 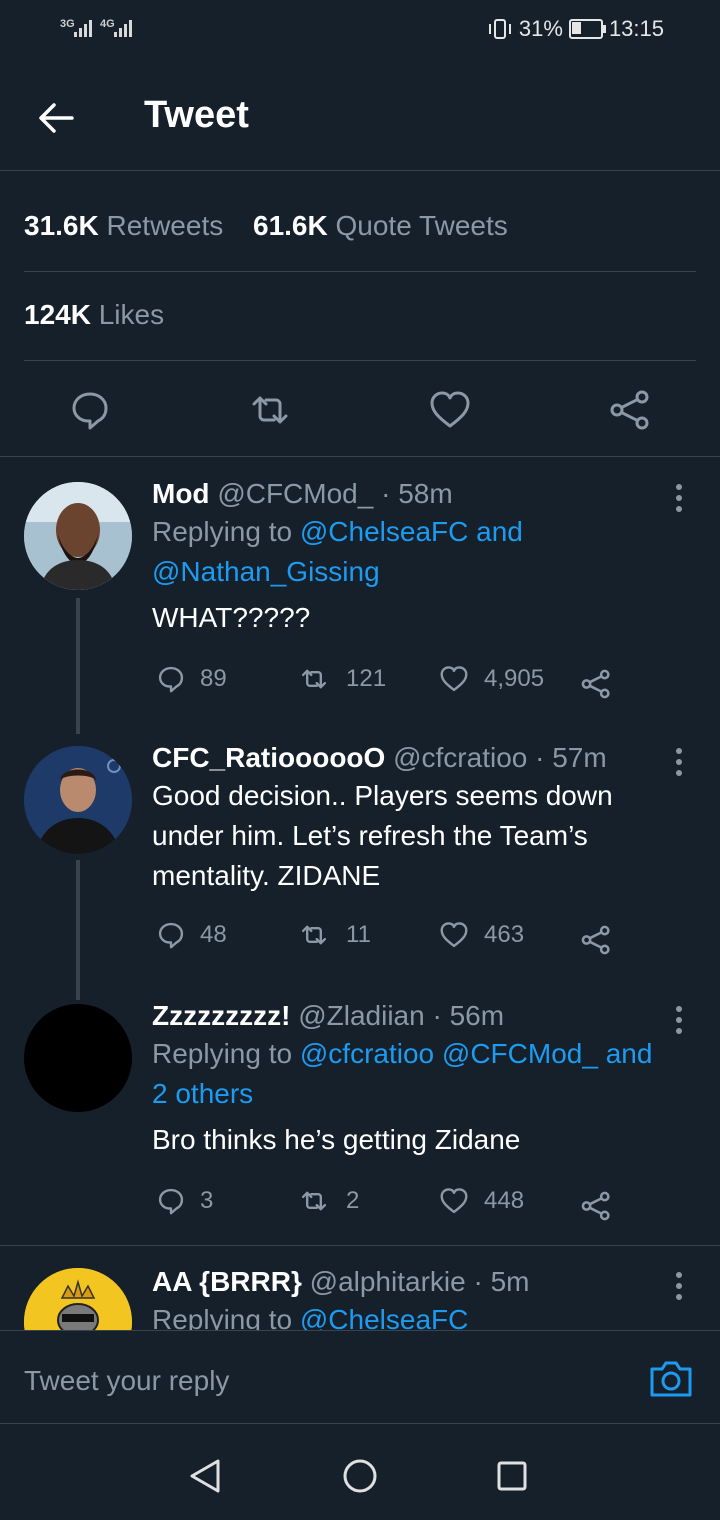 What do you see at coordinates (636, 28) in the screenshot?
I see `clock: 13:15` at bounding box center [636, 28].